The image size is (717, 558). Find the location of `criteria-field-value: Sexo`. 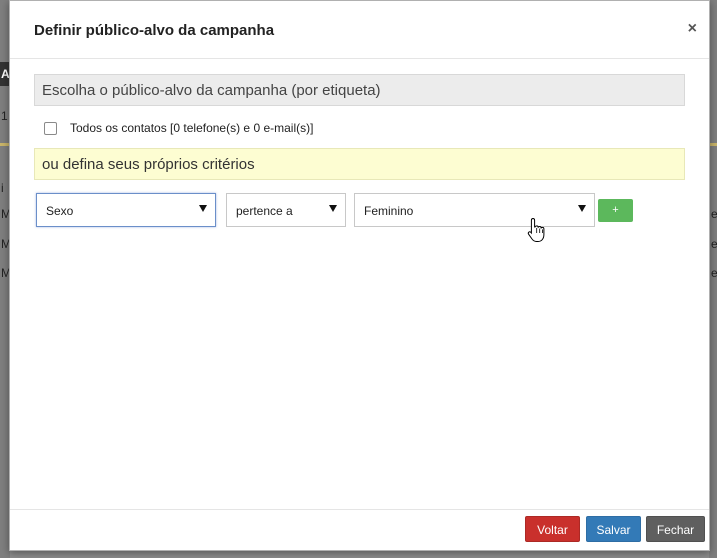

criteria-field-value: Sexo is located at coordinates (60, 211).